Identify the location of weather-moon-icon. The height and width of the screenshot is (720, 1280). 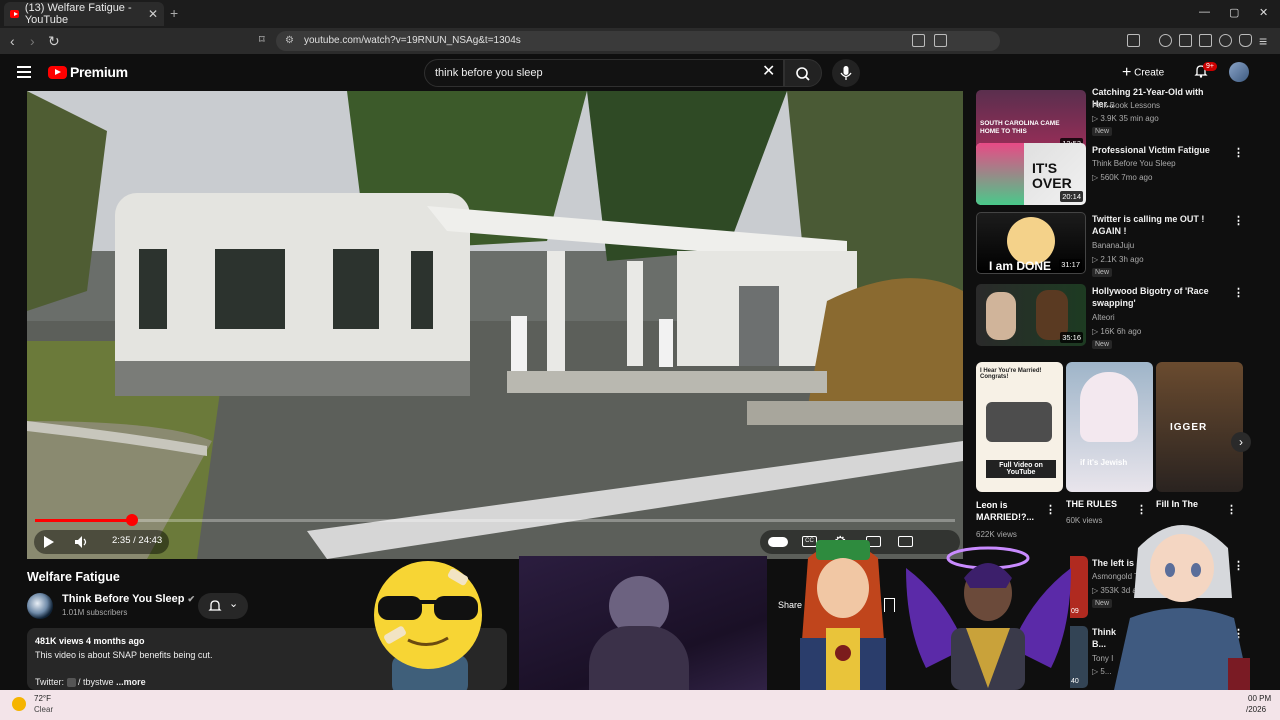
(19, 704).